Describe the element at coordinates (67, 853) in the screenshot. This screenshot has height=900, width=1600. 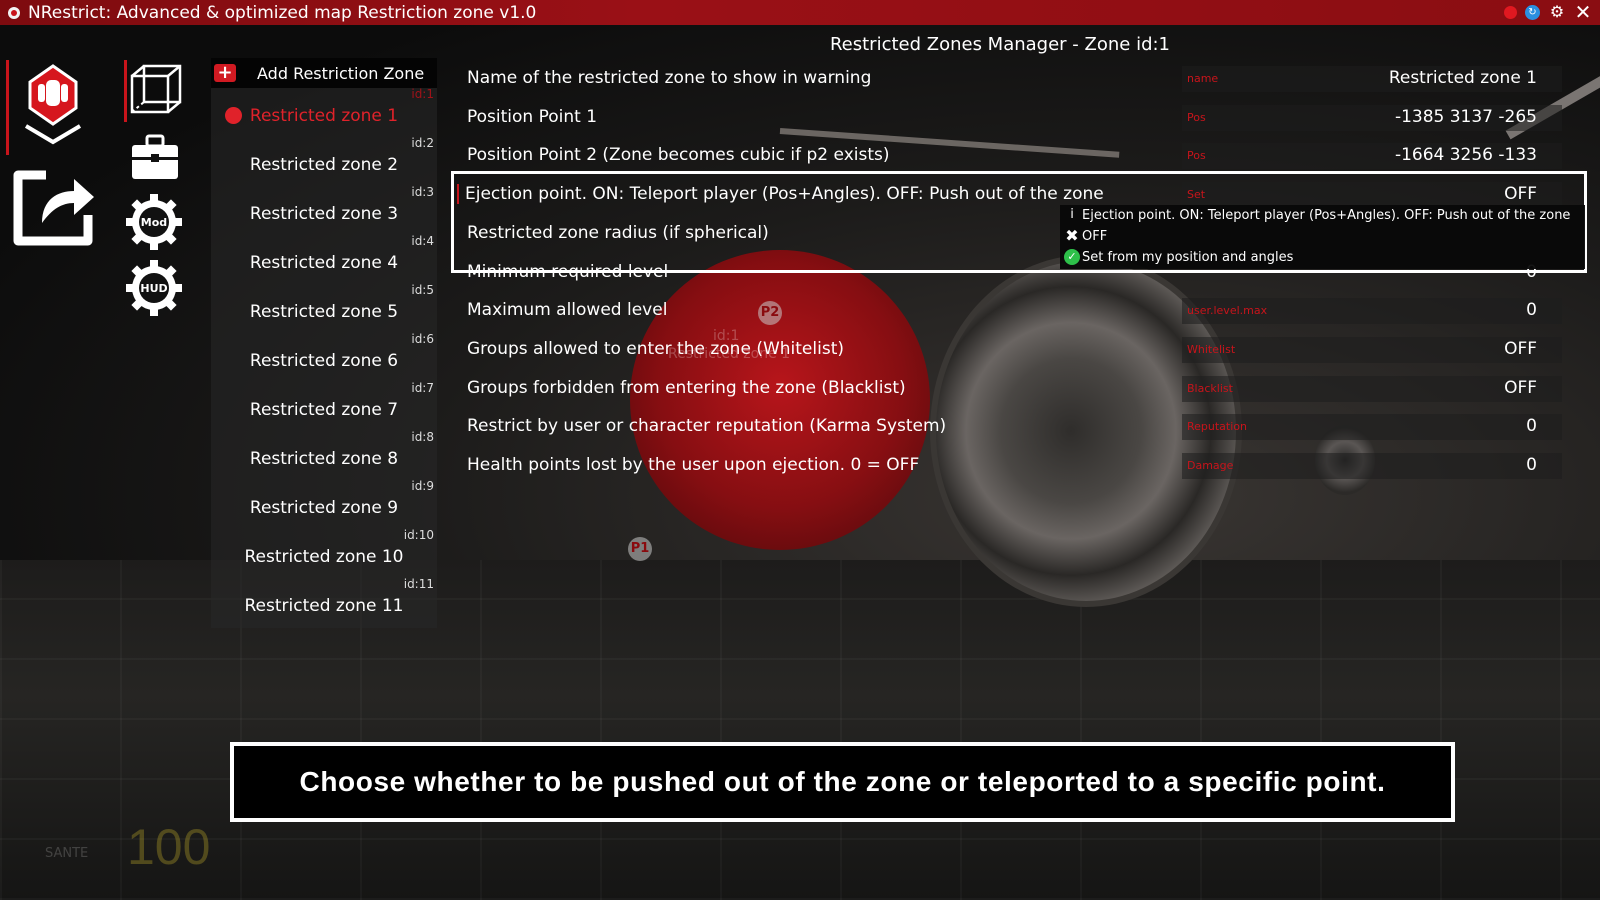
I see `health-label: SANTE` at that location.